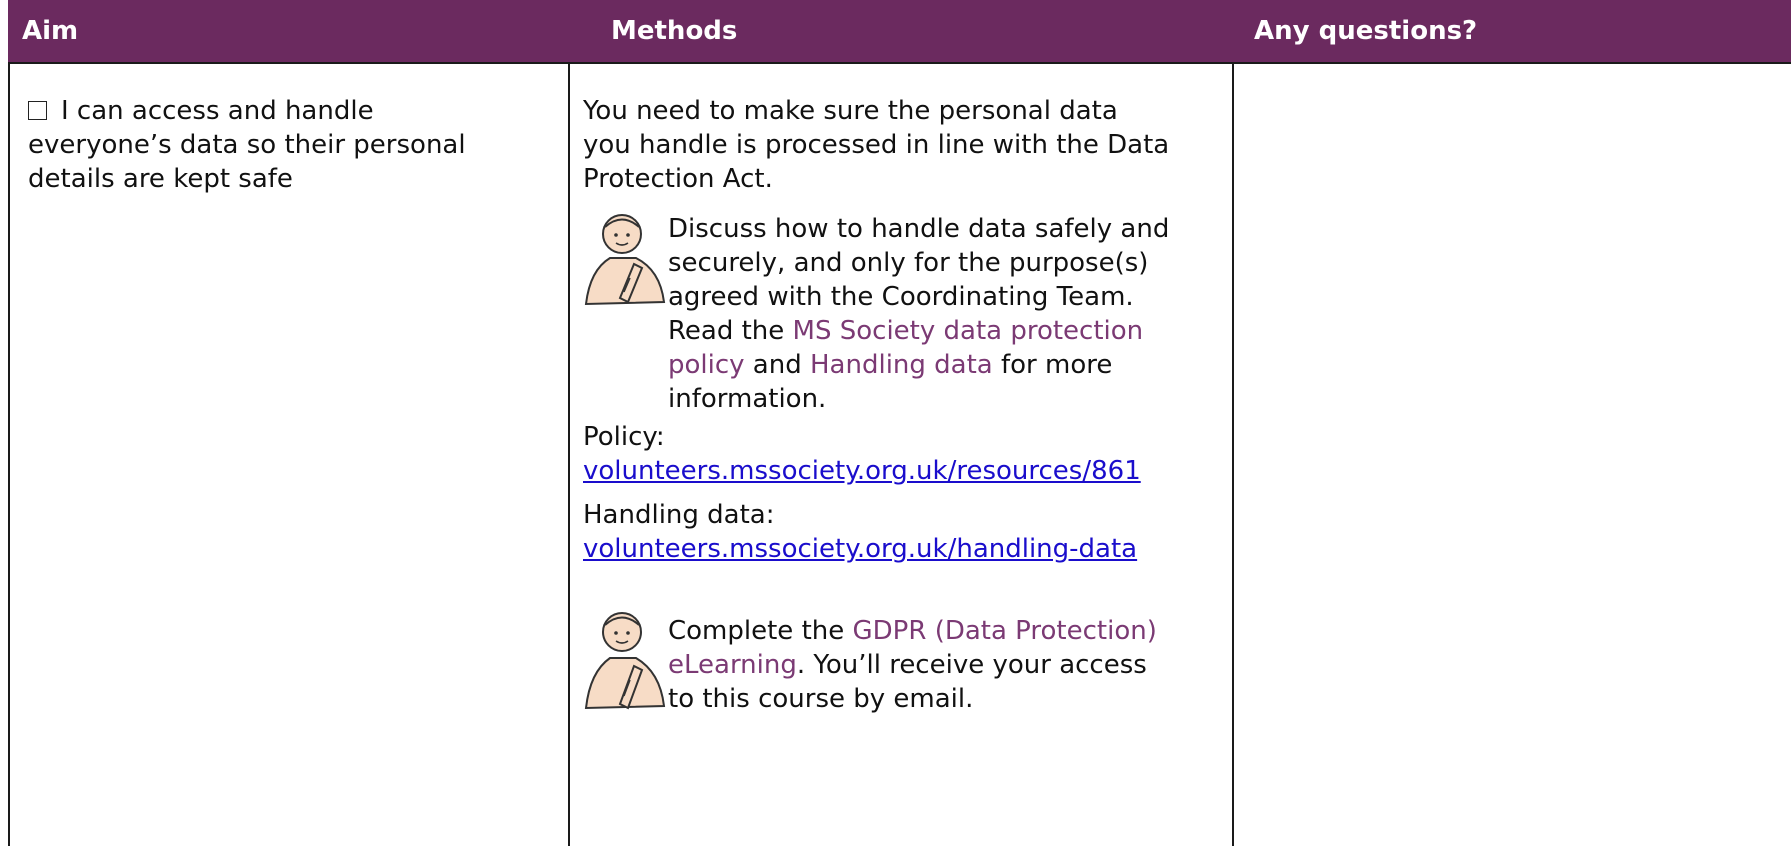 The width and height of the screenshot is (1791, 846). I want to click on policy-link-cont: policy, so click(706, 365).